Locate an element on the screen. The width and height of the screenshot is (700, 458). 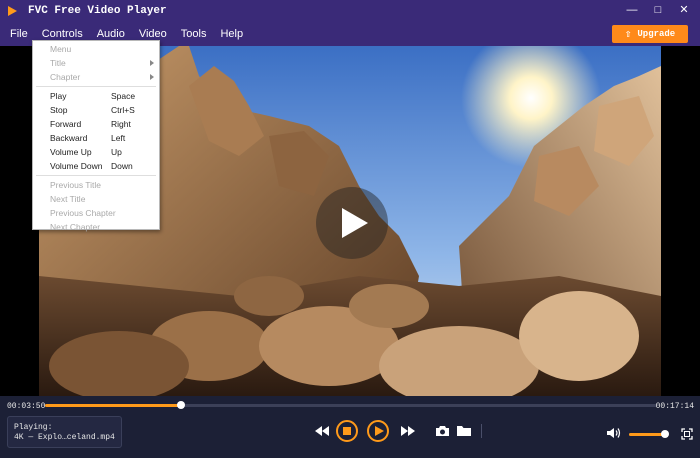
menu-forward: Forward Right is located at coordinates (96, 124).